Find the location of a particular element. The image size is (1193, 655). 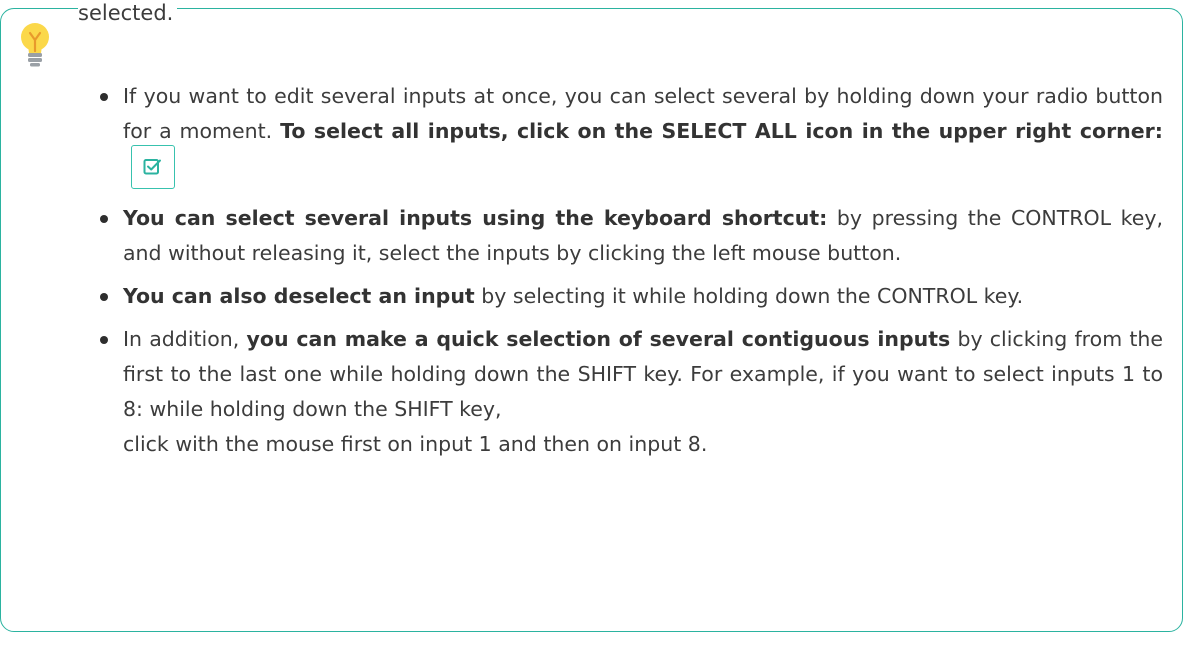

previous-text-fragment: selected. is located at coordinates (128, 15).